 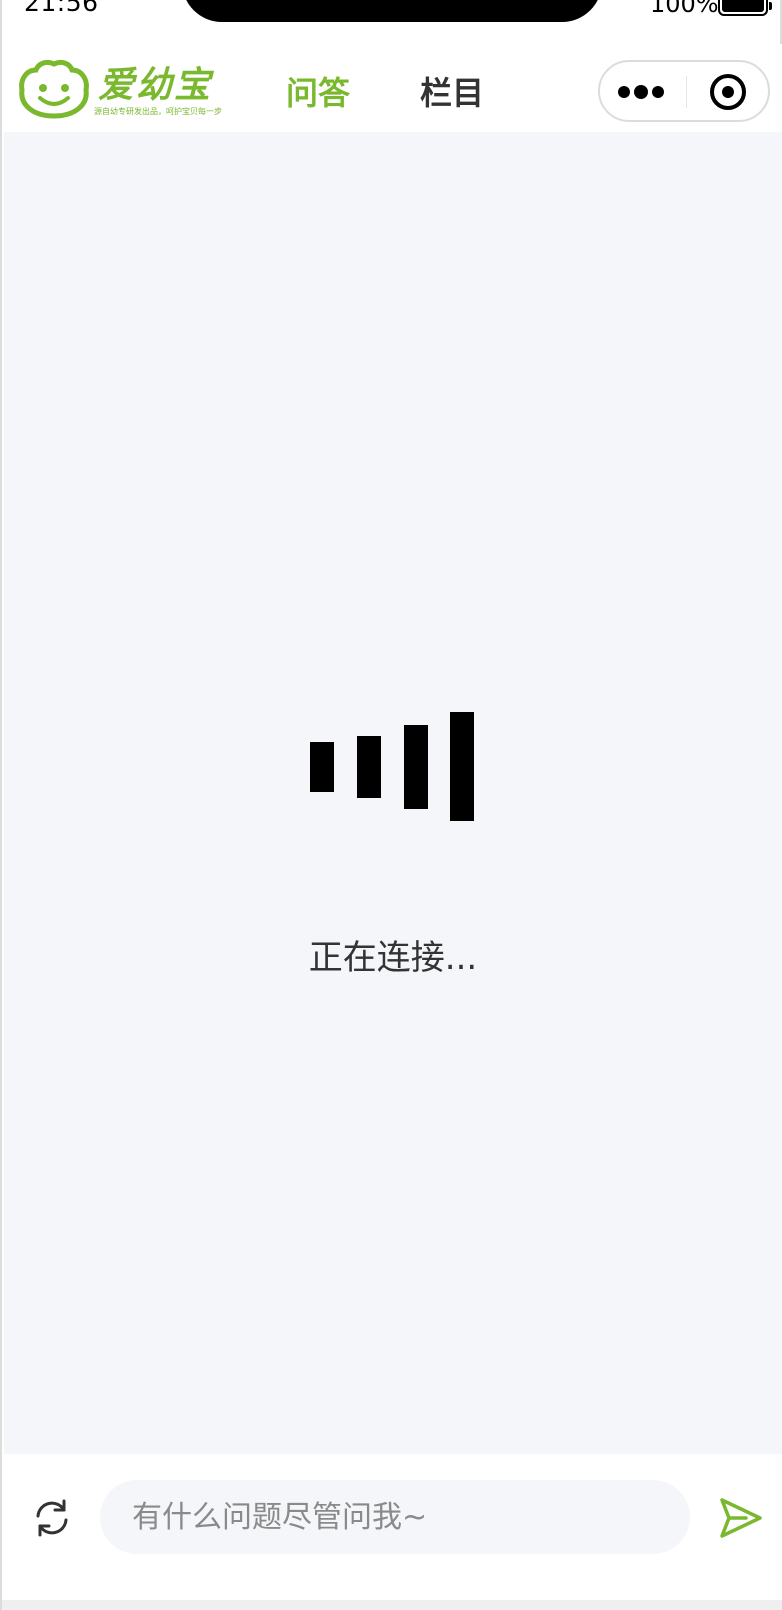 I want to click on chat-input, so click(x=395, y=1517).